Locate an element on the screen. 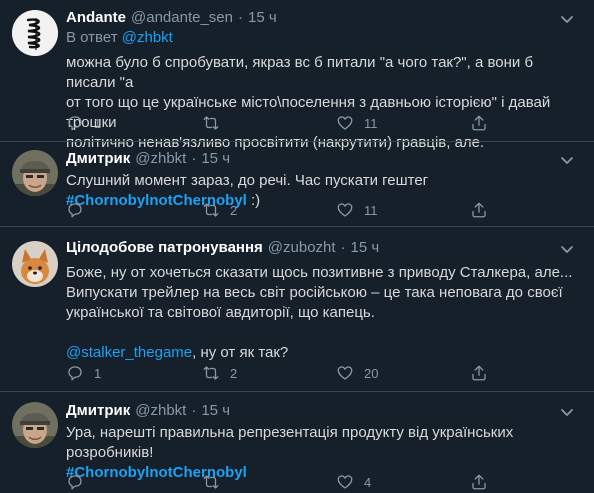 The height and width of the screenshot is (493, 594). tweet-header: Andante @andante_sen · 15 ч is located at coordinates (171, 17).